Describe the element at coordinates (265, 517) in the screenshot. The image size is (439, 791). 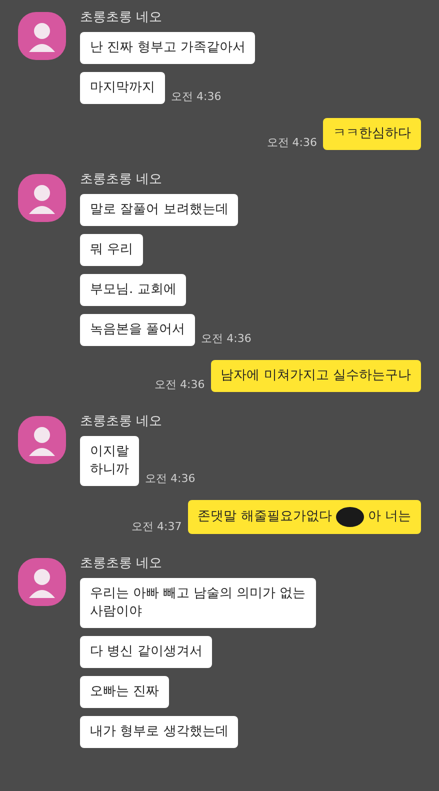
I see `message-text: 존댓말 해줄필요가없다` at that location.